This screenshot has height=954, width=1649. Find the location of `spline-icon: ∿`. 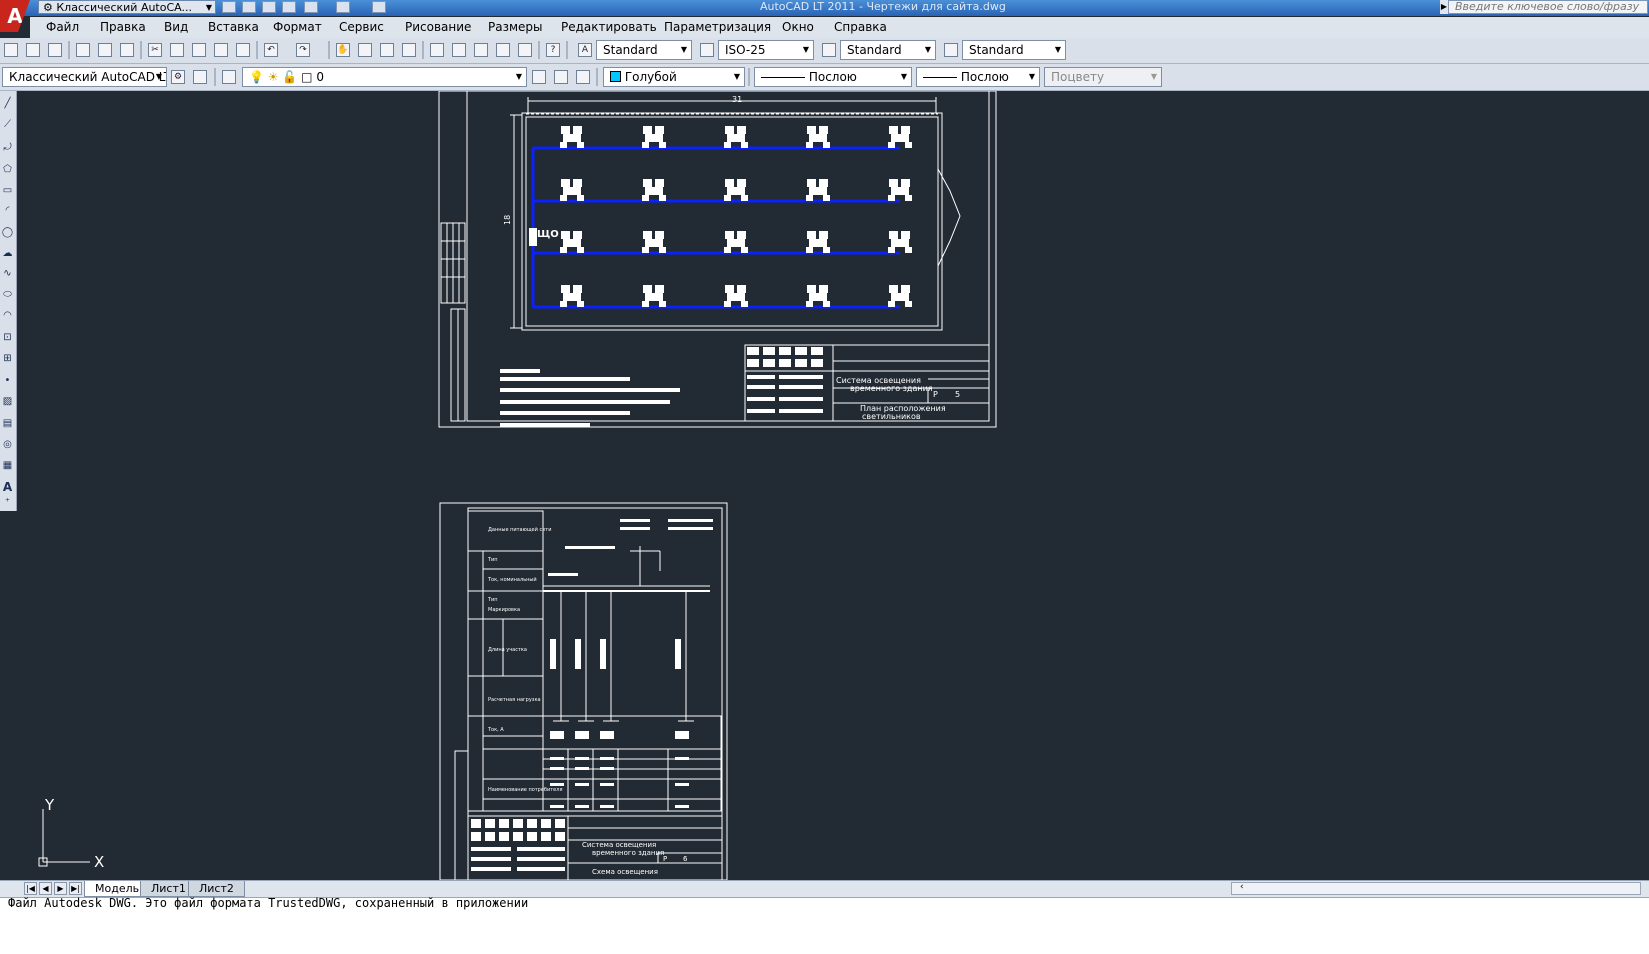

spline-icon: ∿ is located at coordinates (7, 273).